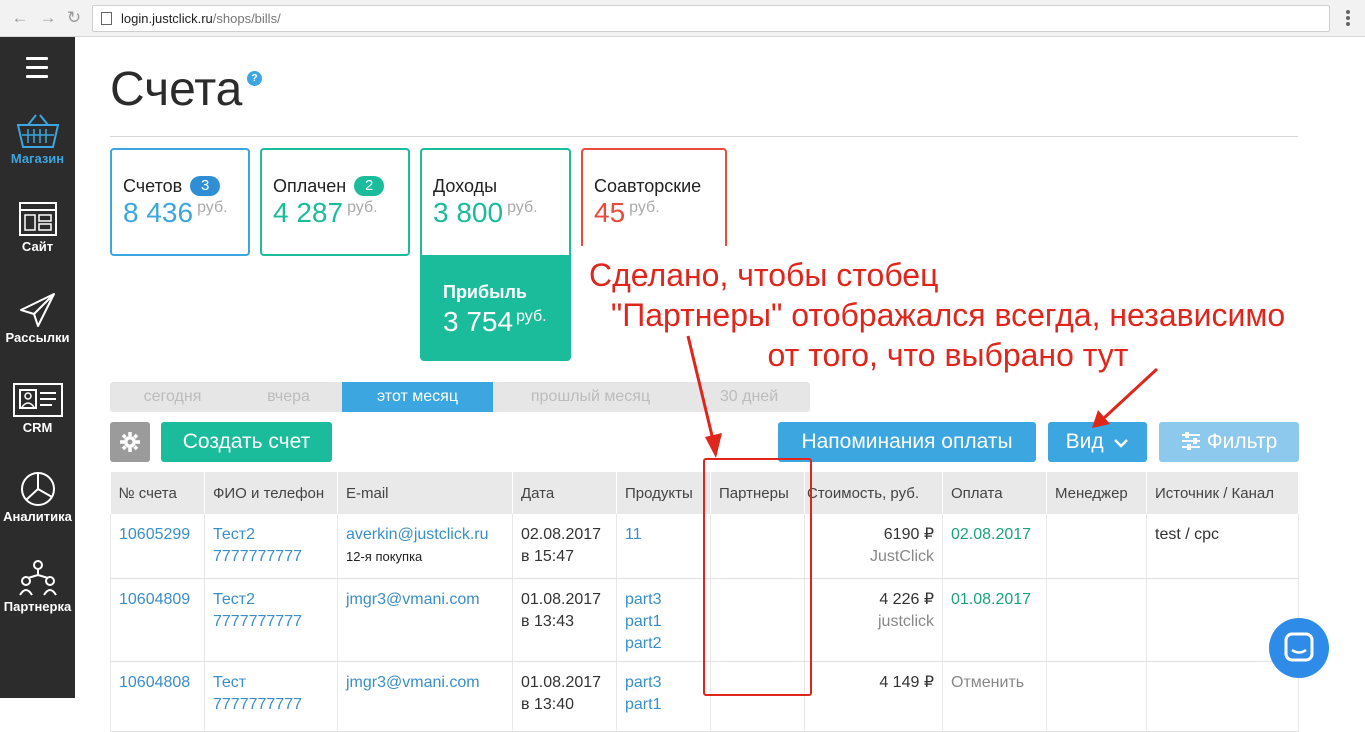 This screenshot has height=732, width=1365. I want to click on chat-widget-button, so click(1299, 648).